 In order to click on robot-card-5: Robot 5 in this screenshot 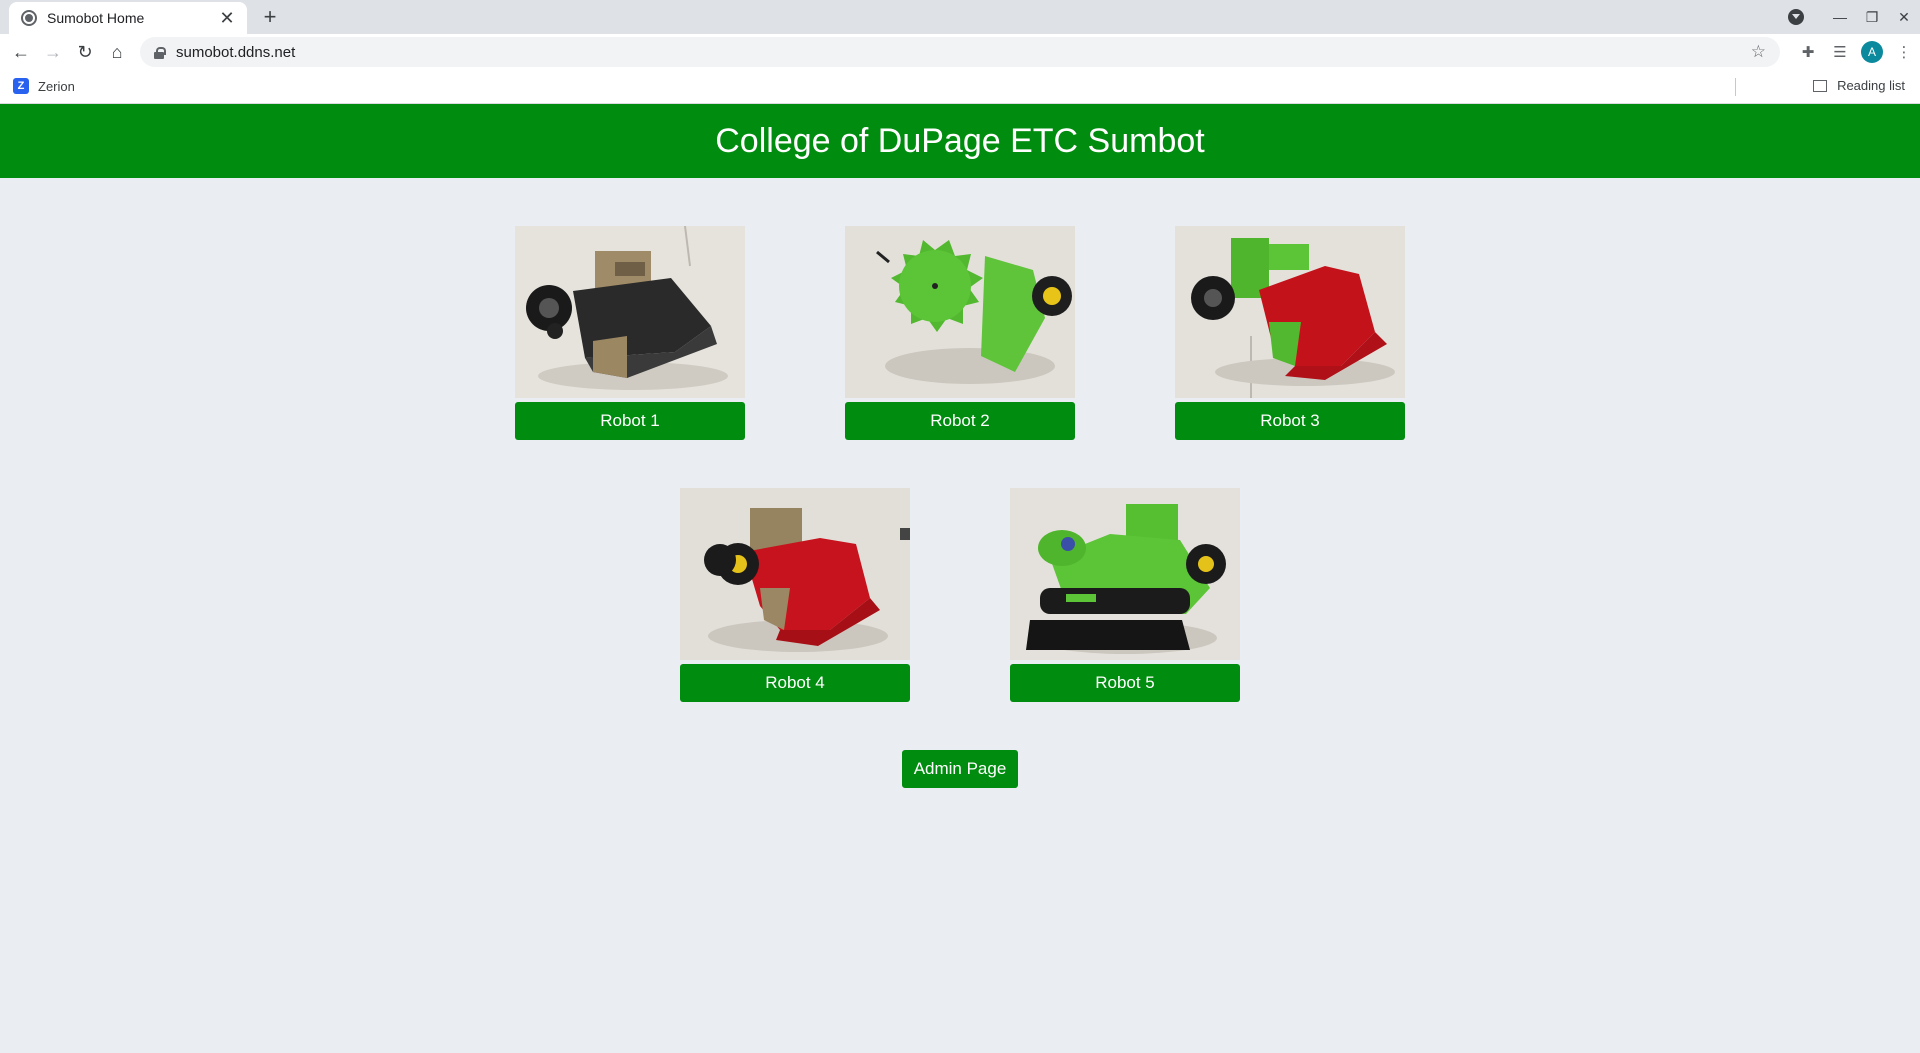, I will do `click(1125, 595)`.